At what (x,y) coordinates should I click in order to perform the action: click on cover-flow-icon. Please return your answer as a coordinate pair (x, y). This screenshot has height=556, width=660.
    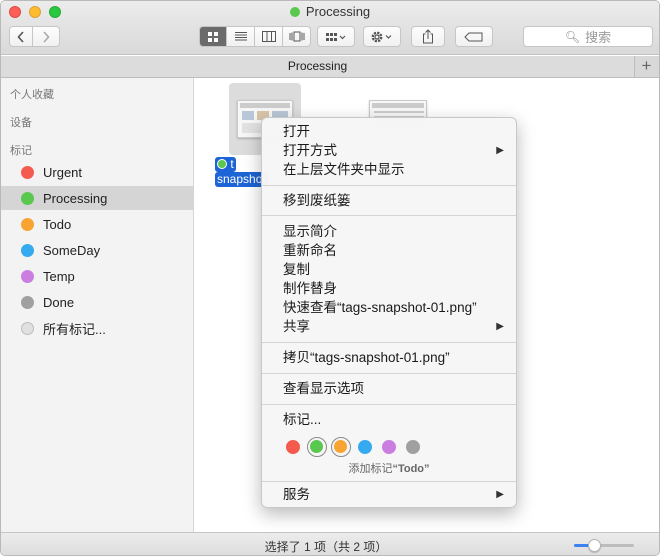
    Looking at the image, I should click on (296, 36).